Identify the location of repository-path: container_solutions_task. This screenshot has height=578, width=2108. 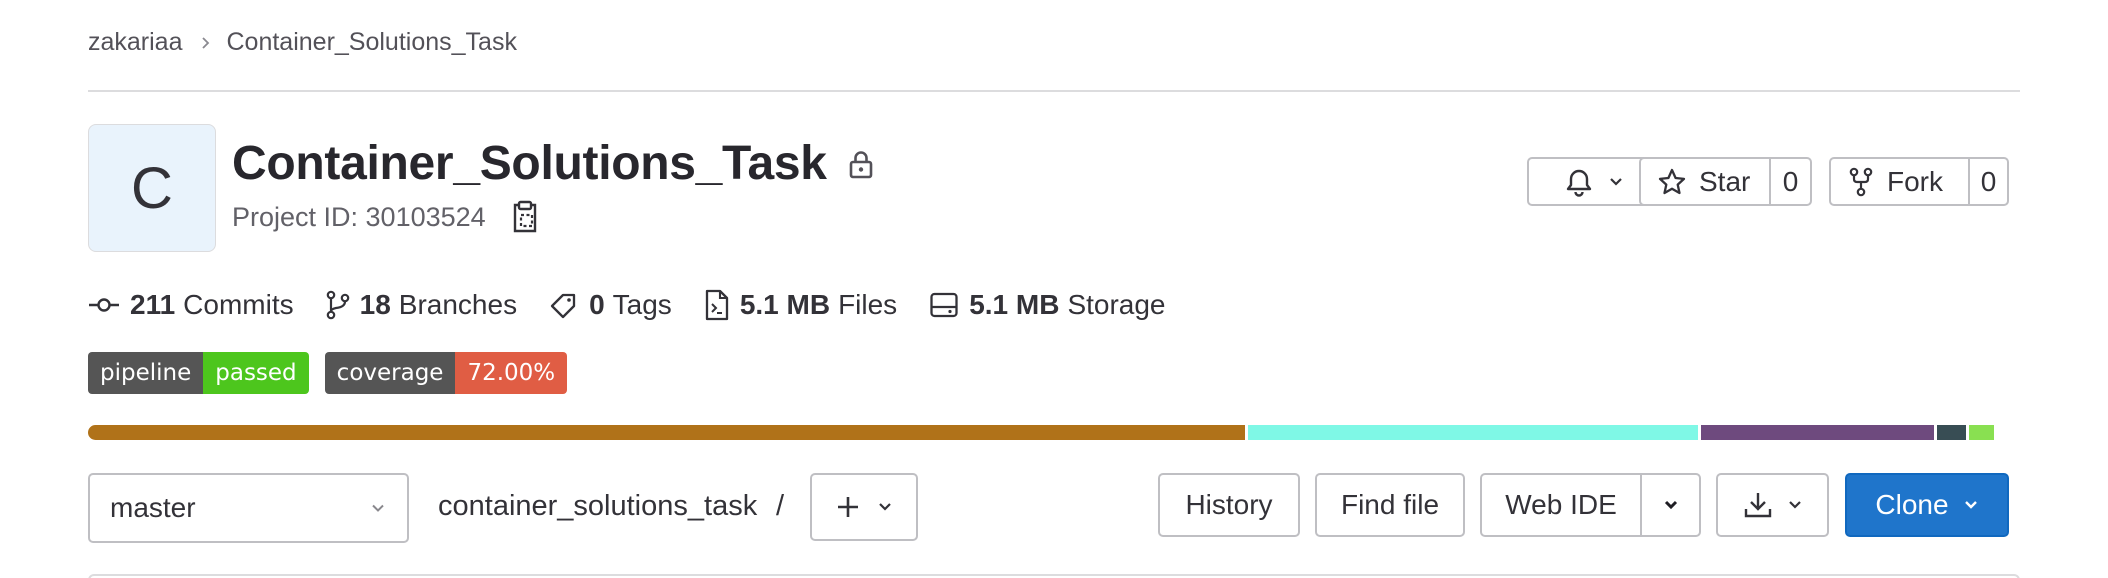
(597, 506).